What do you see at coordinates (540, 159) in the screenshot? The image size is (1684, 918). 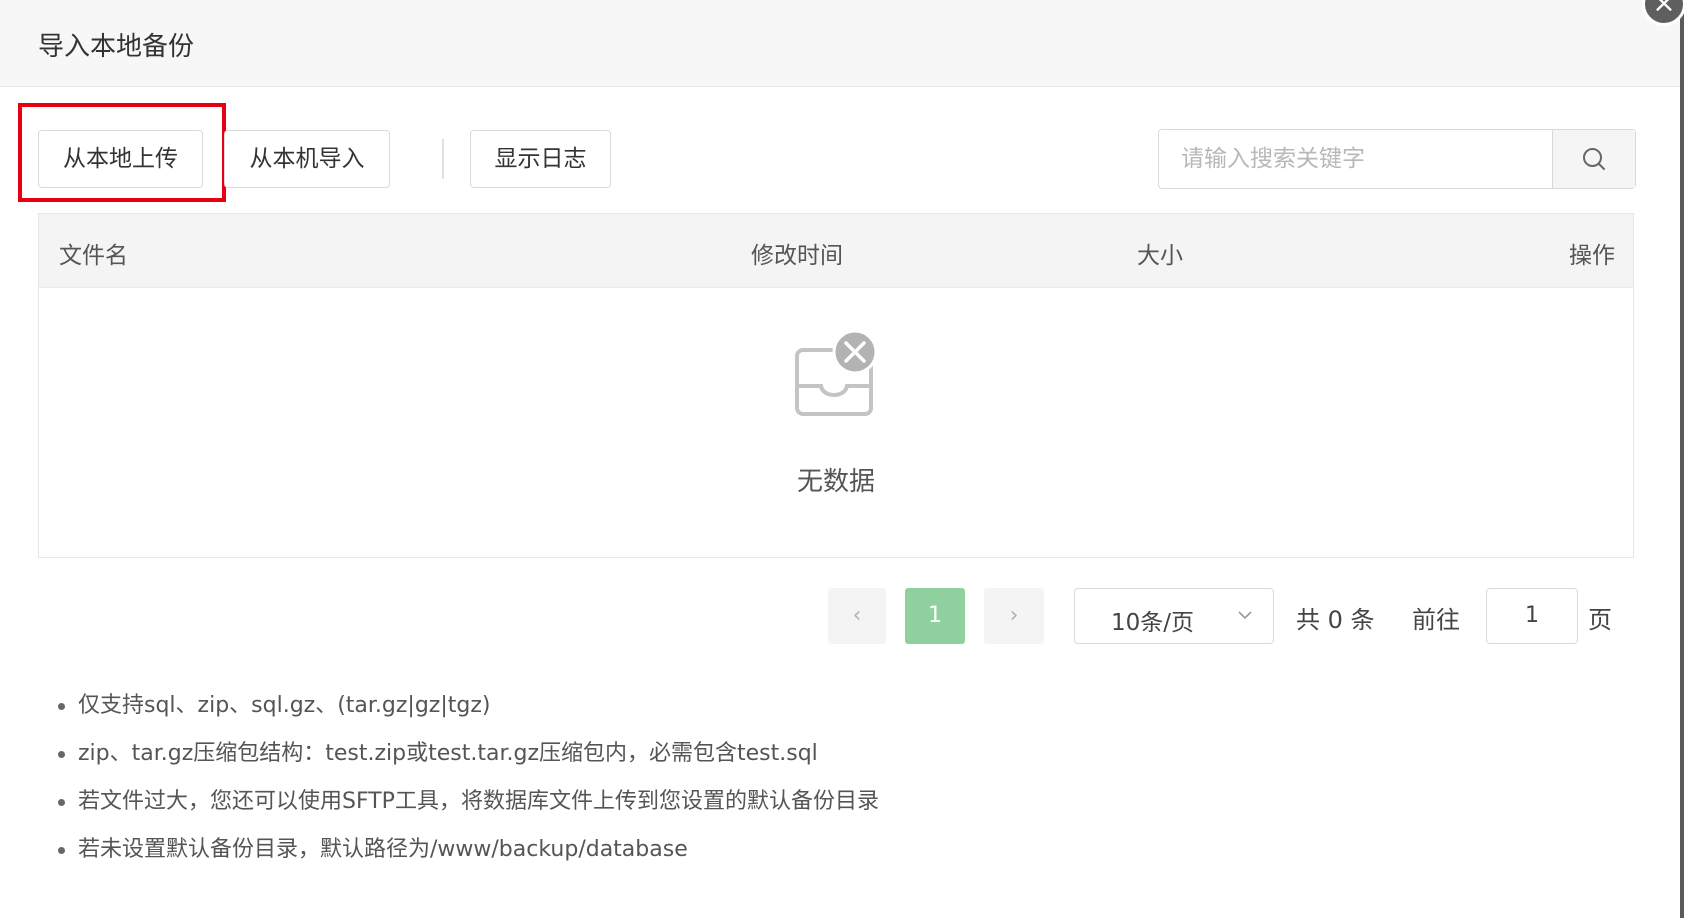 I see `show-log-button: 显示日志` at bounding box center [540, 159].